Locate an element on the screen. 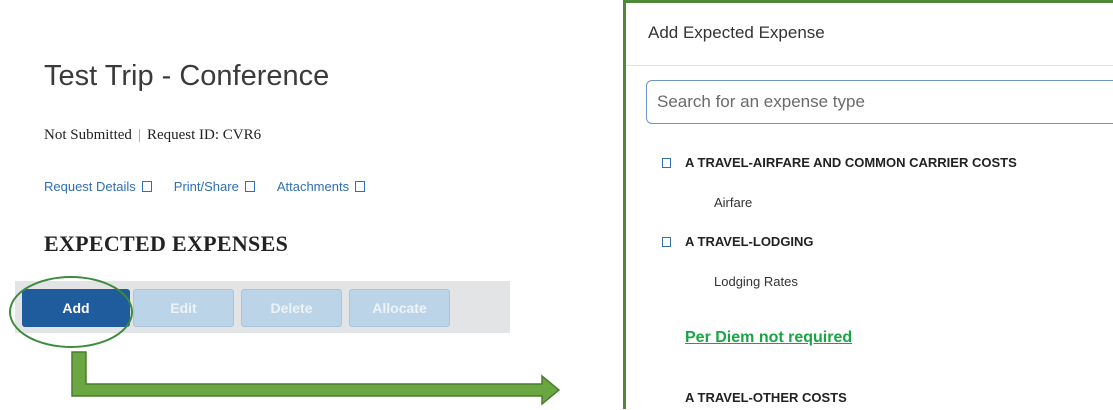  category-other-costs: A TRAVEL-OTHER COSTS is located at coordinates (766, 397).